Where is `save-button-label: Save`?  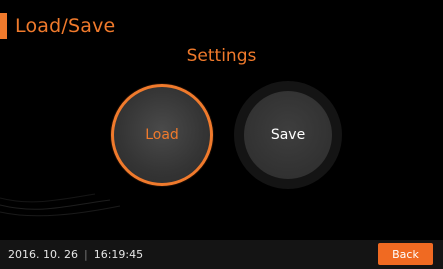
save-button-label: Save is located at coordinates (288, 135).